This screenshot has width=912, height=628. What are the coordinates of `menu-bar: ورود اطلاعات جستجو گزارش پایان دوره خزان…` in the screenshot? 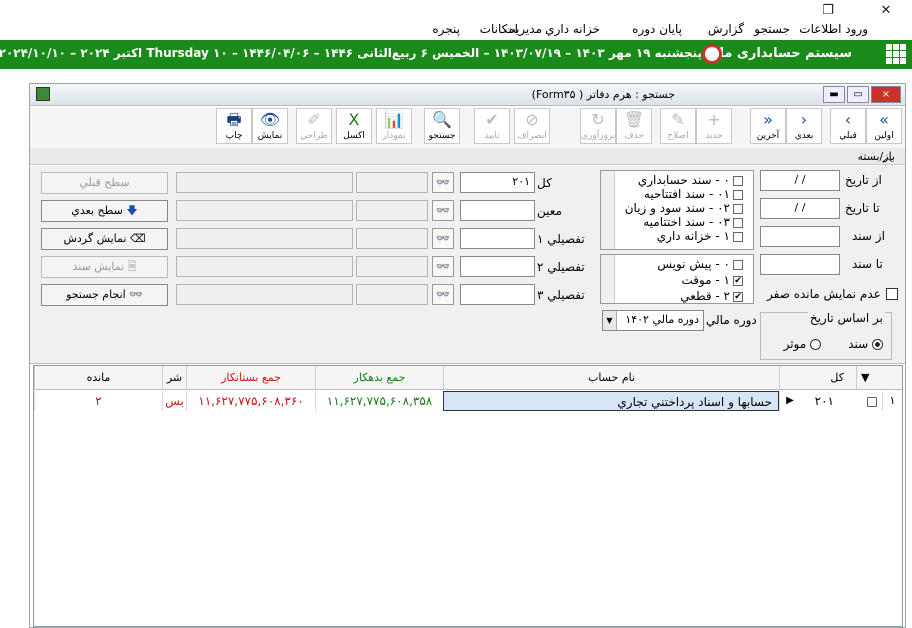 It's located at (456, 30).